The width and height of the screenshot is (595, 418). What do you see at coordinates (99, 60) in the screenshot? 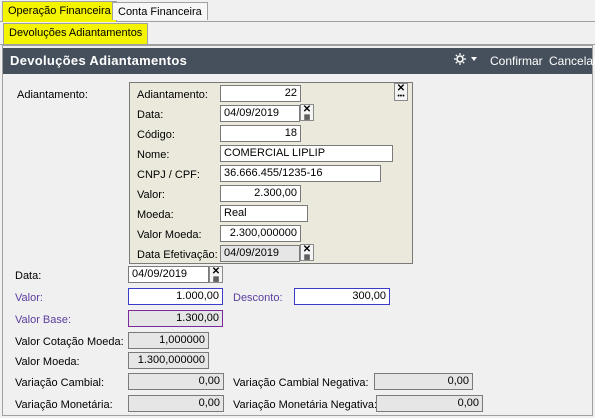
I see `page-title: Devoluções Adiantamentos` at bounding box center [99, 60].